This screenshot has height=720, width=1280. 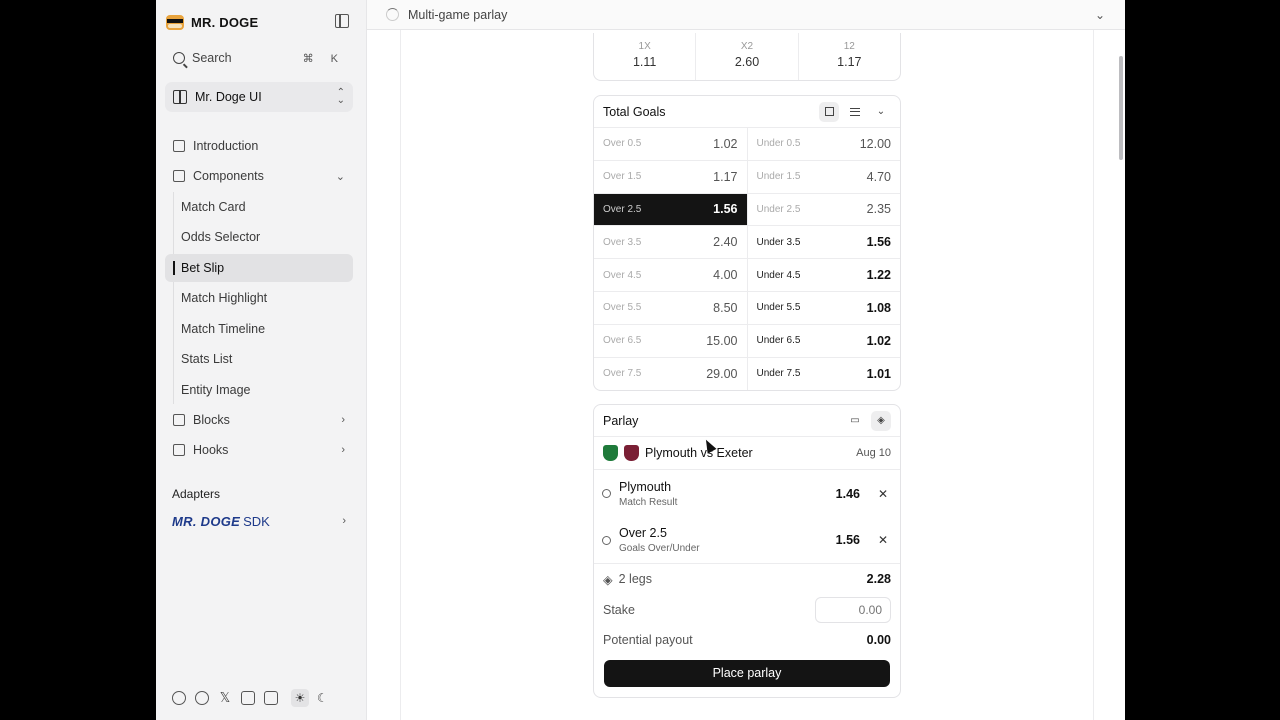 What do you see at coordinates (747, 112) in the screenshot?
I see `total-goals-header: Total Goals ⌄` at bounding box center [747, 112].